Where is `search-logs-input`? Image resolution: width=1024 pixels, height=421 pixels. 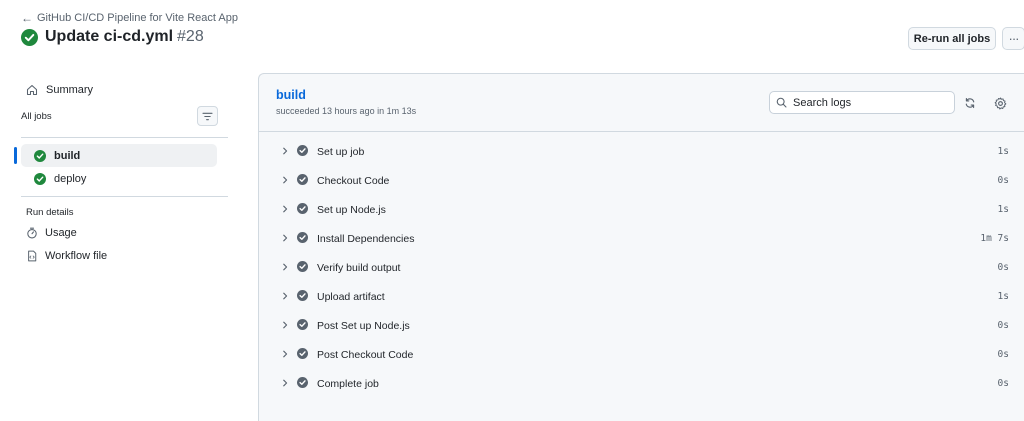 search-logs-input is located at coordinates (868, 102).